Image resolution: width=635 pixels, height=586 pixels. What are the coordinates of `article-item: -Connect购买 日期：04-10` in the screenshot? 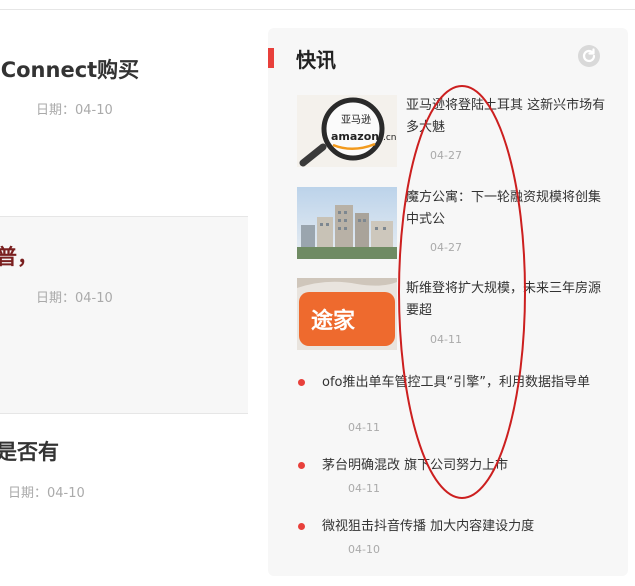 It's located at (124, 118).